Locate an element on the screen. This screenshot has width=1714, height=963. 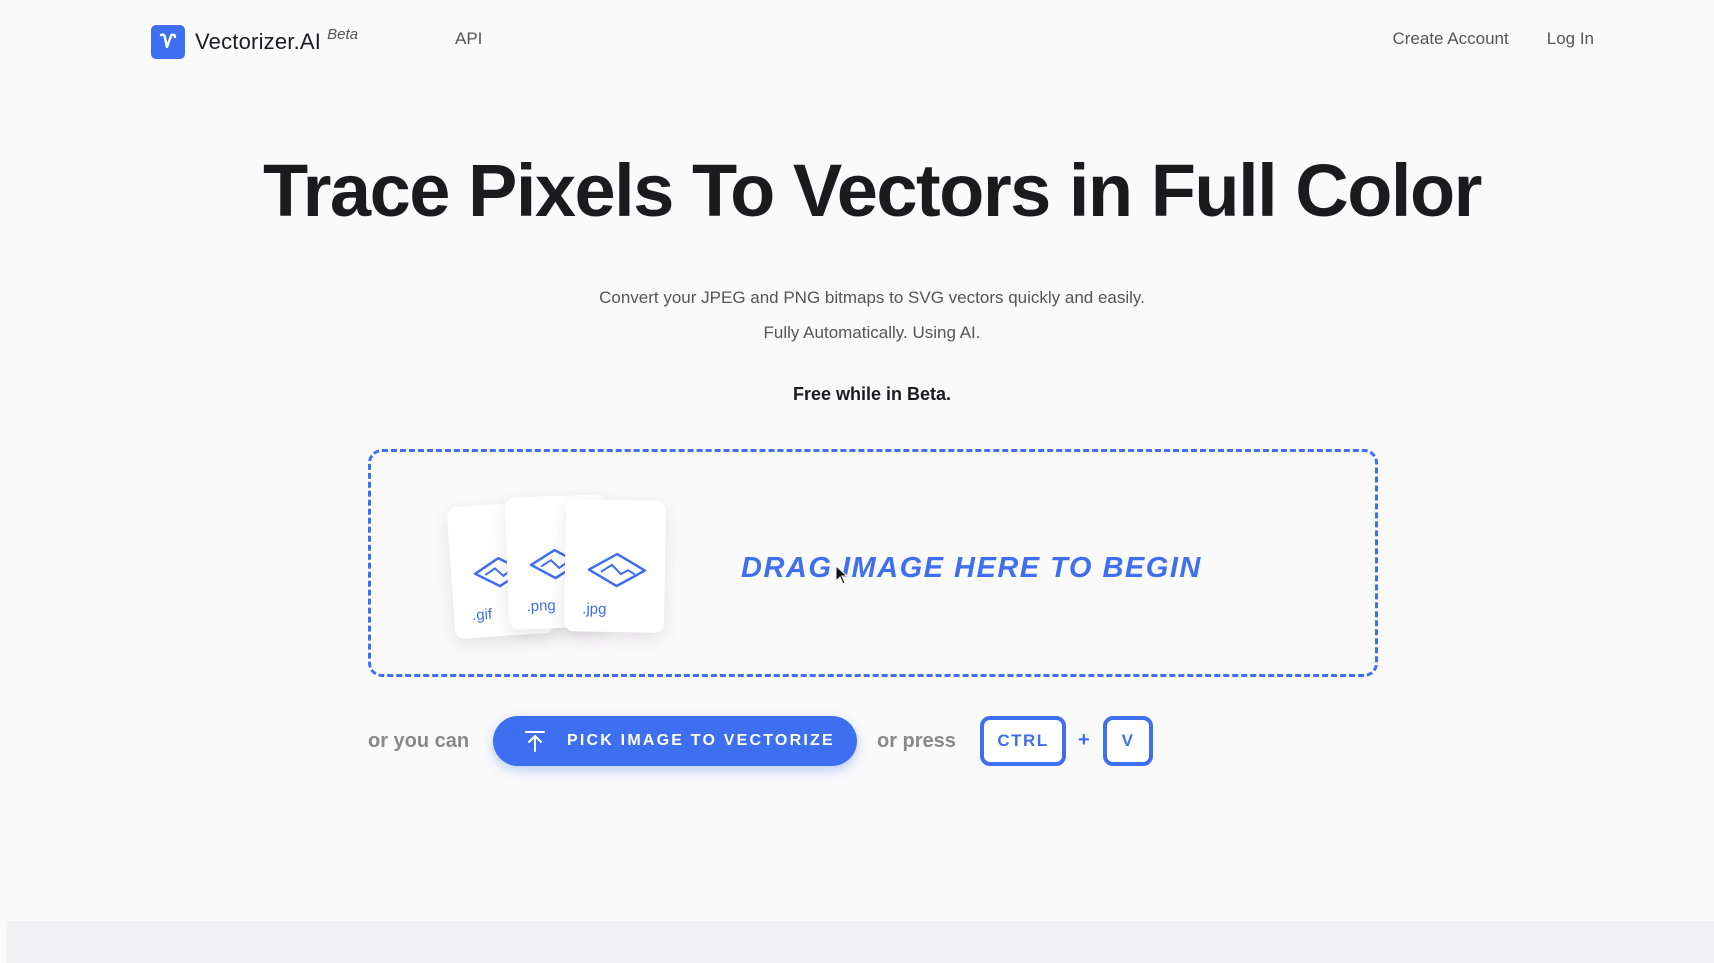
log-in-link: Log In is located at coordinates (1570, 39).